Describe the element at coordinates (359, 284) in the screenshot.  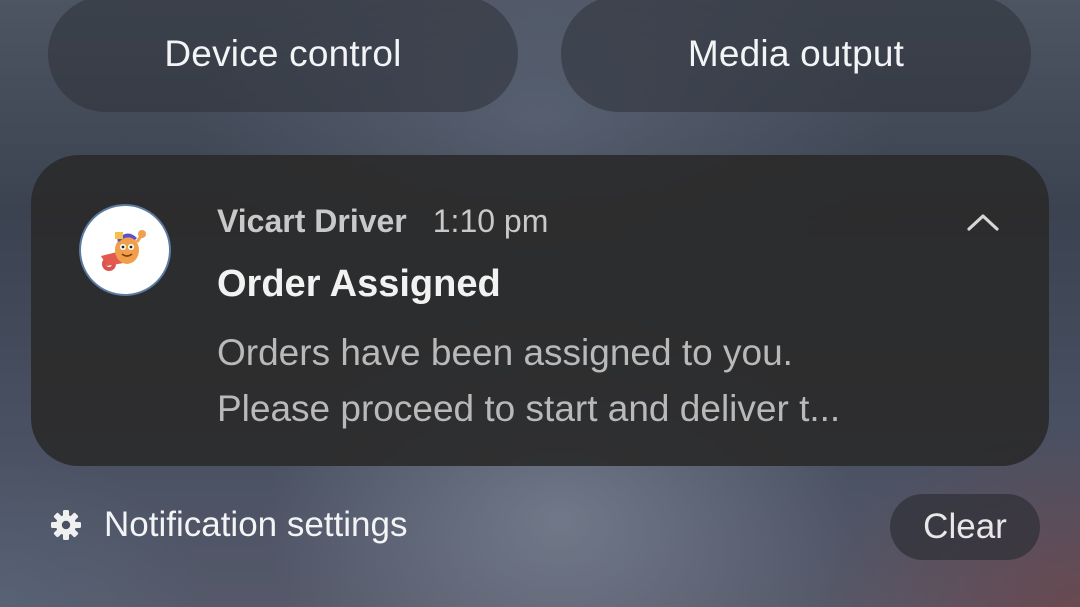
I see `notification-title: Order Assigned` at that location.